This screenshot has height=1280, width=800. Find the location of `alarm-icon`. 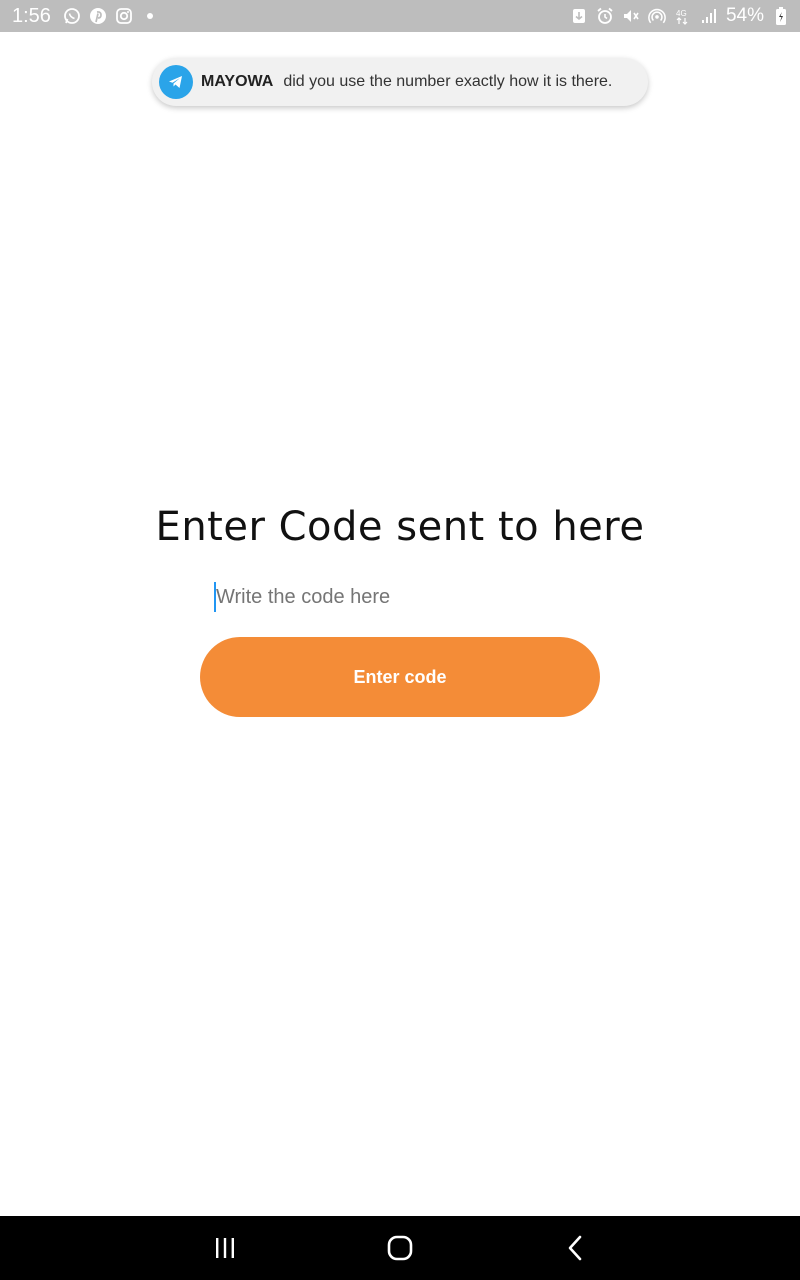

alarm-icon is located at coordinates (605, 16).